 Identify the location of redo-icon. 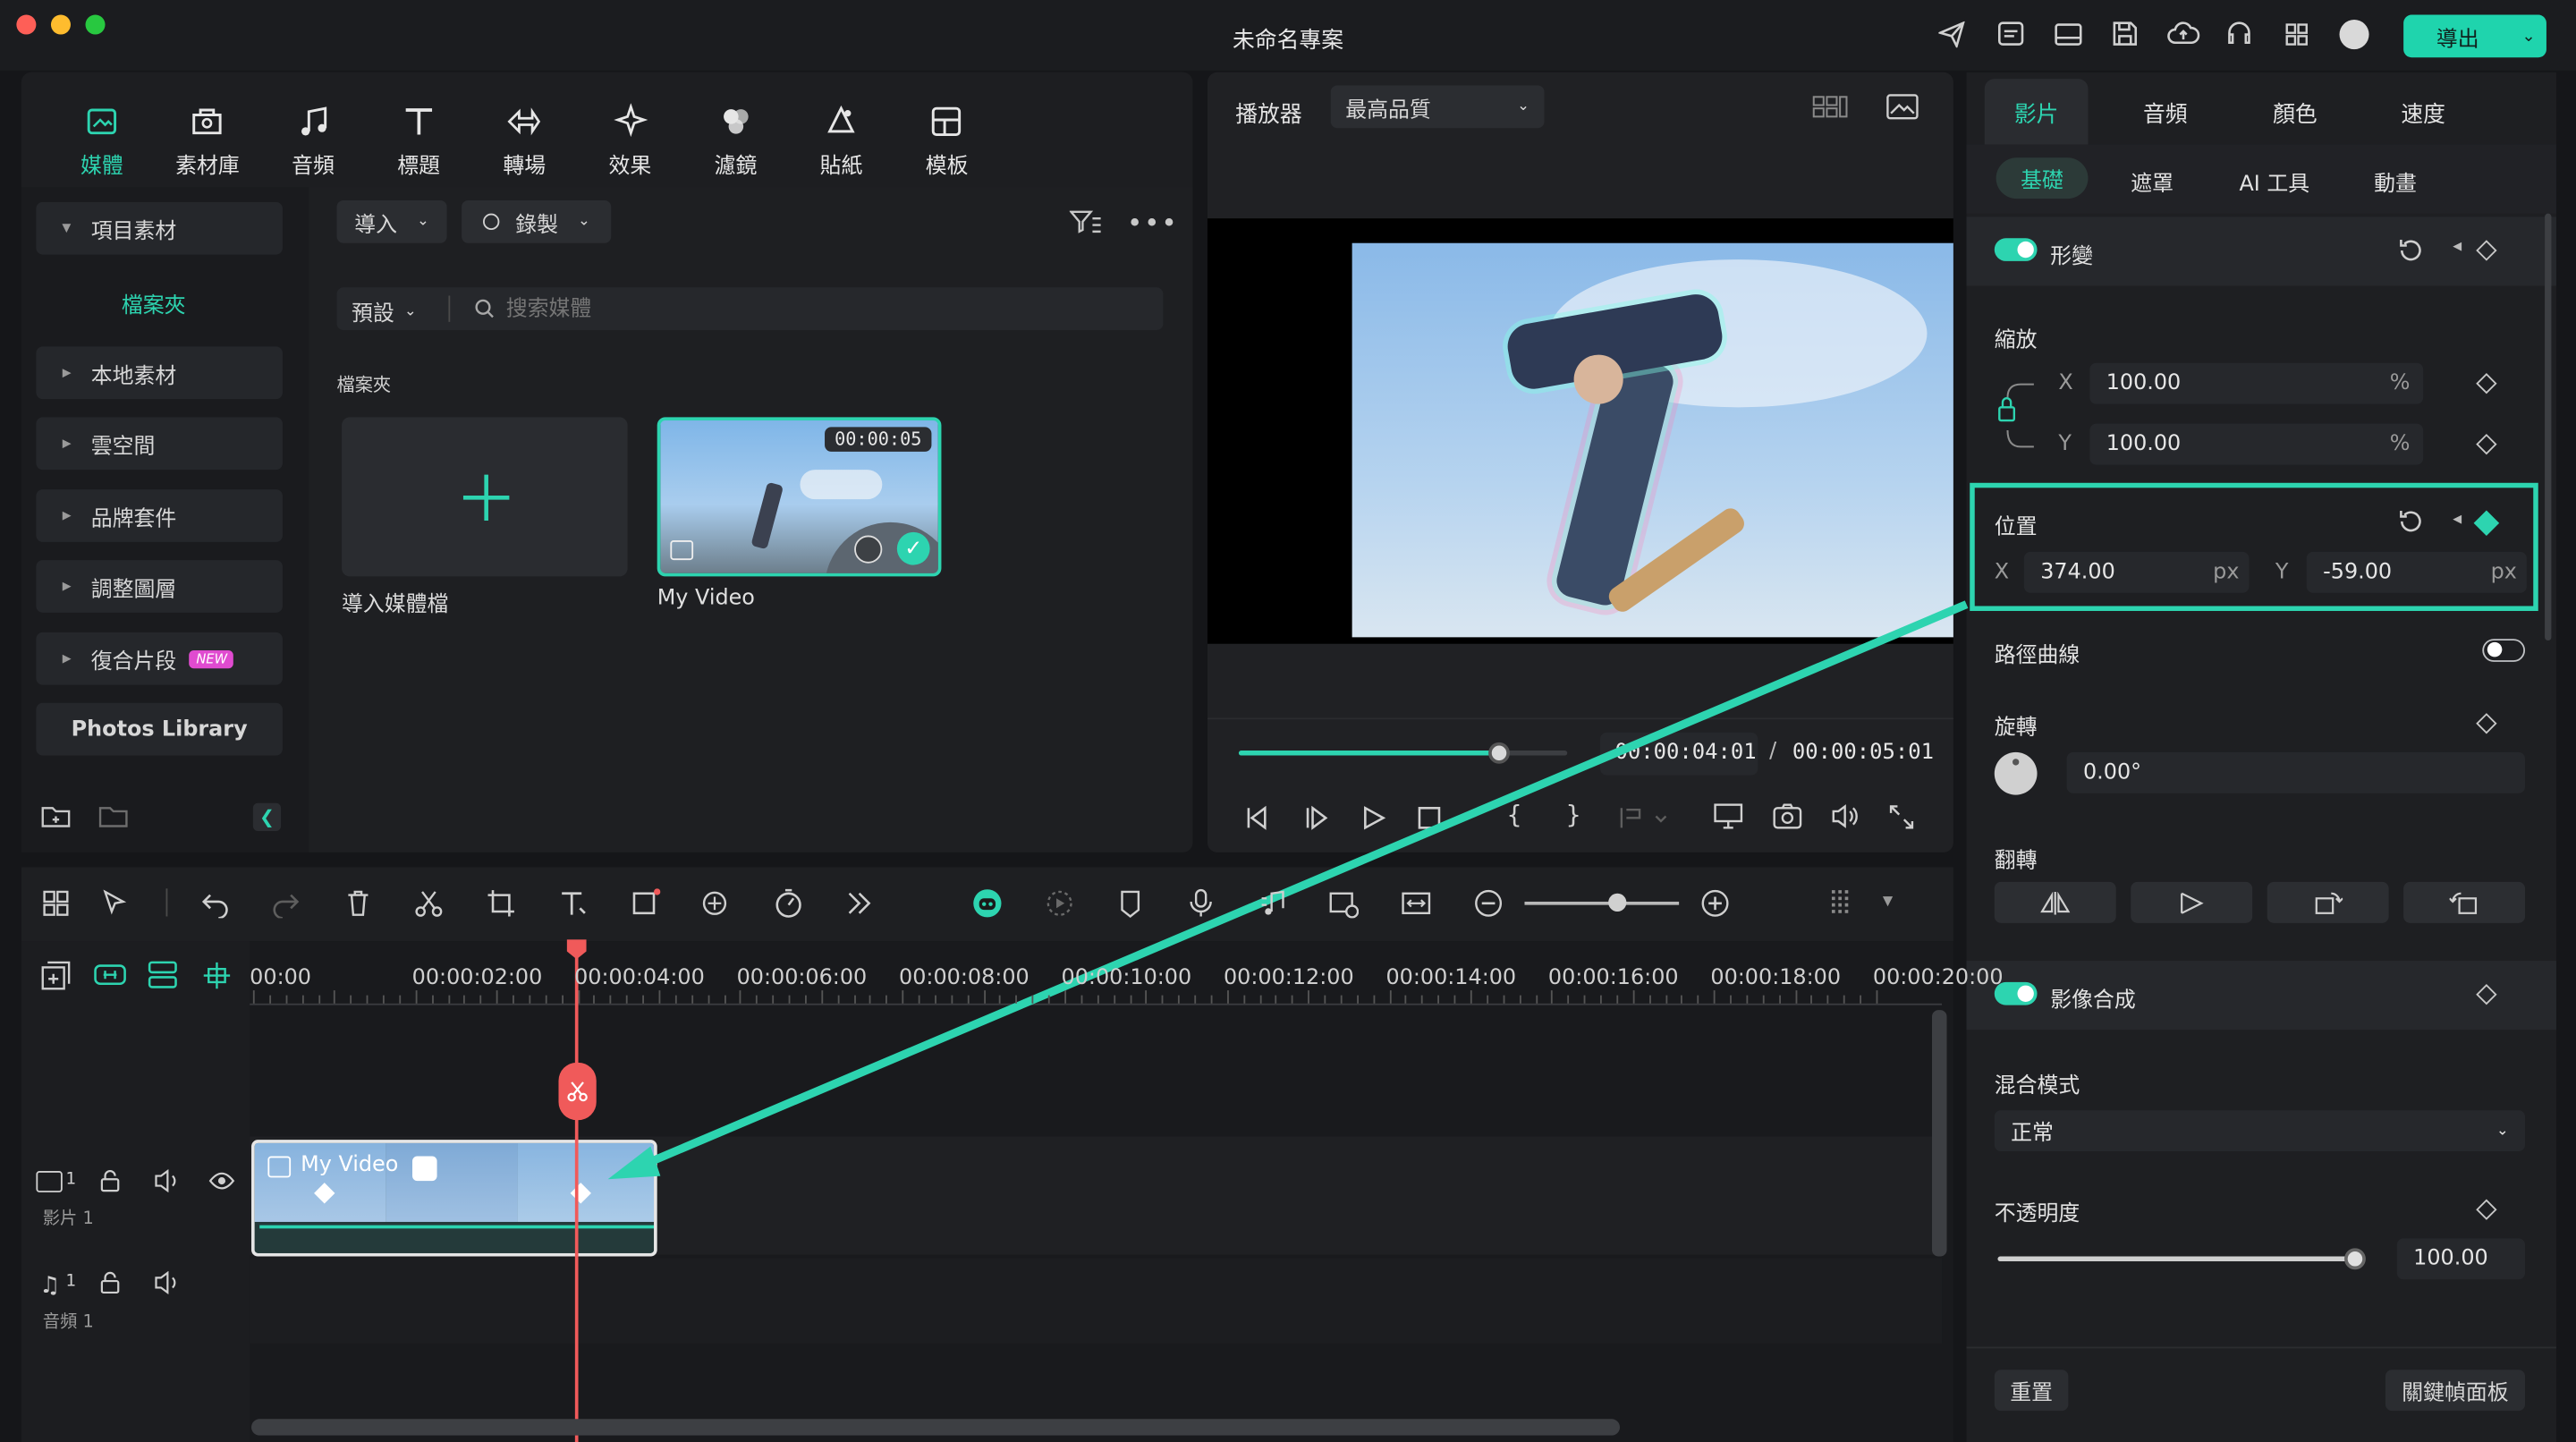
(286, 903).